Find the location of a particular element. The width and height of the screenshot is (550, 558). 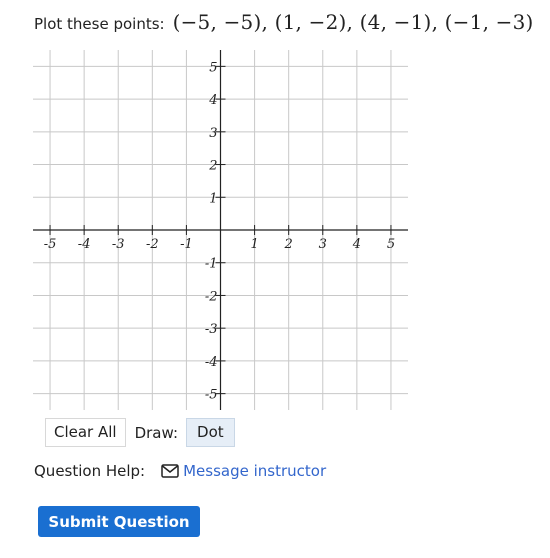

y-tick-label: -4 is located at coordinates (211, 362).